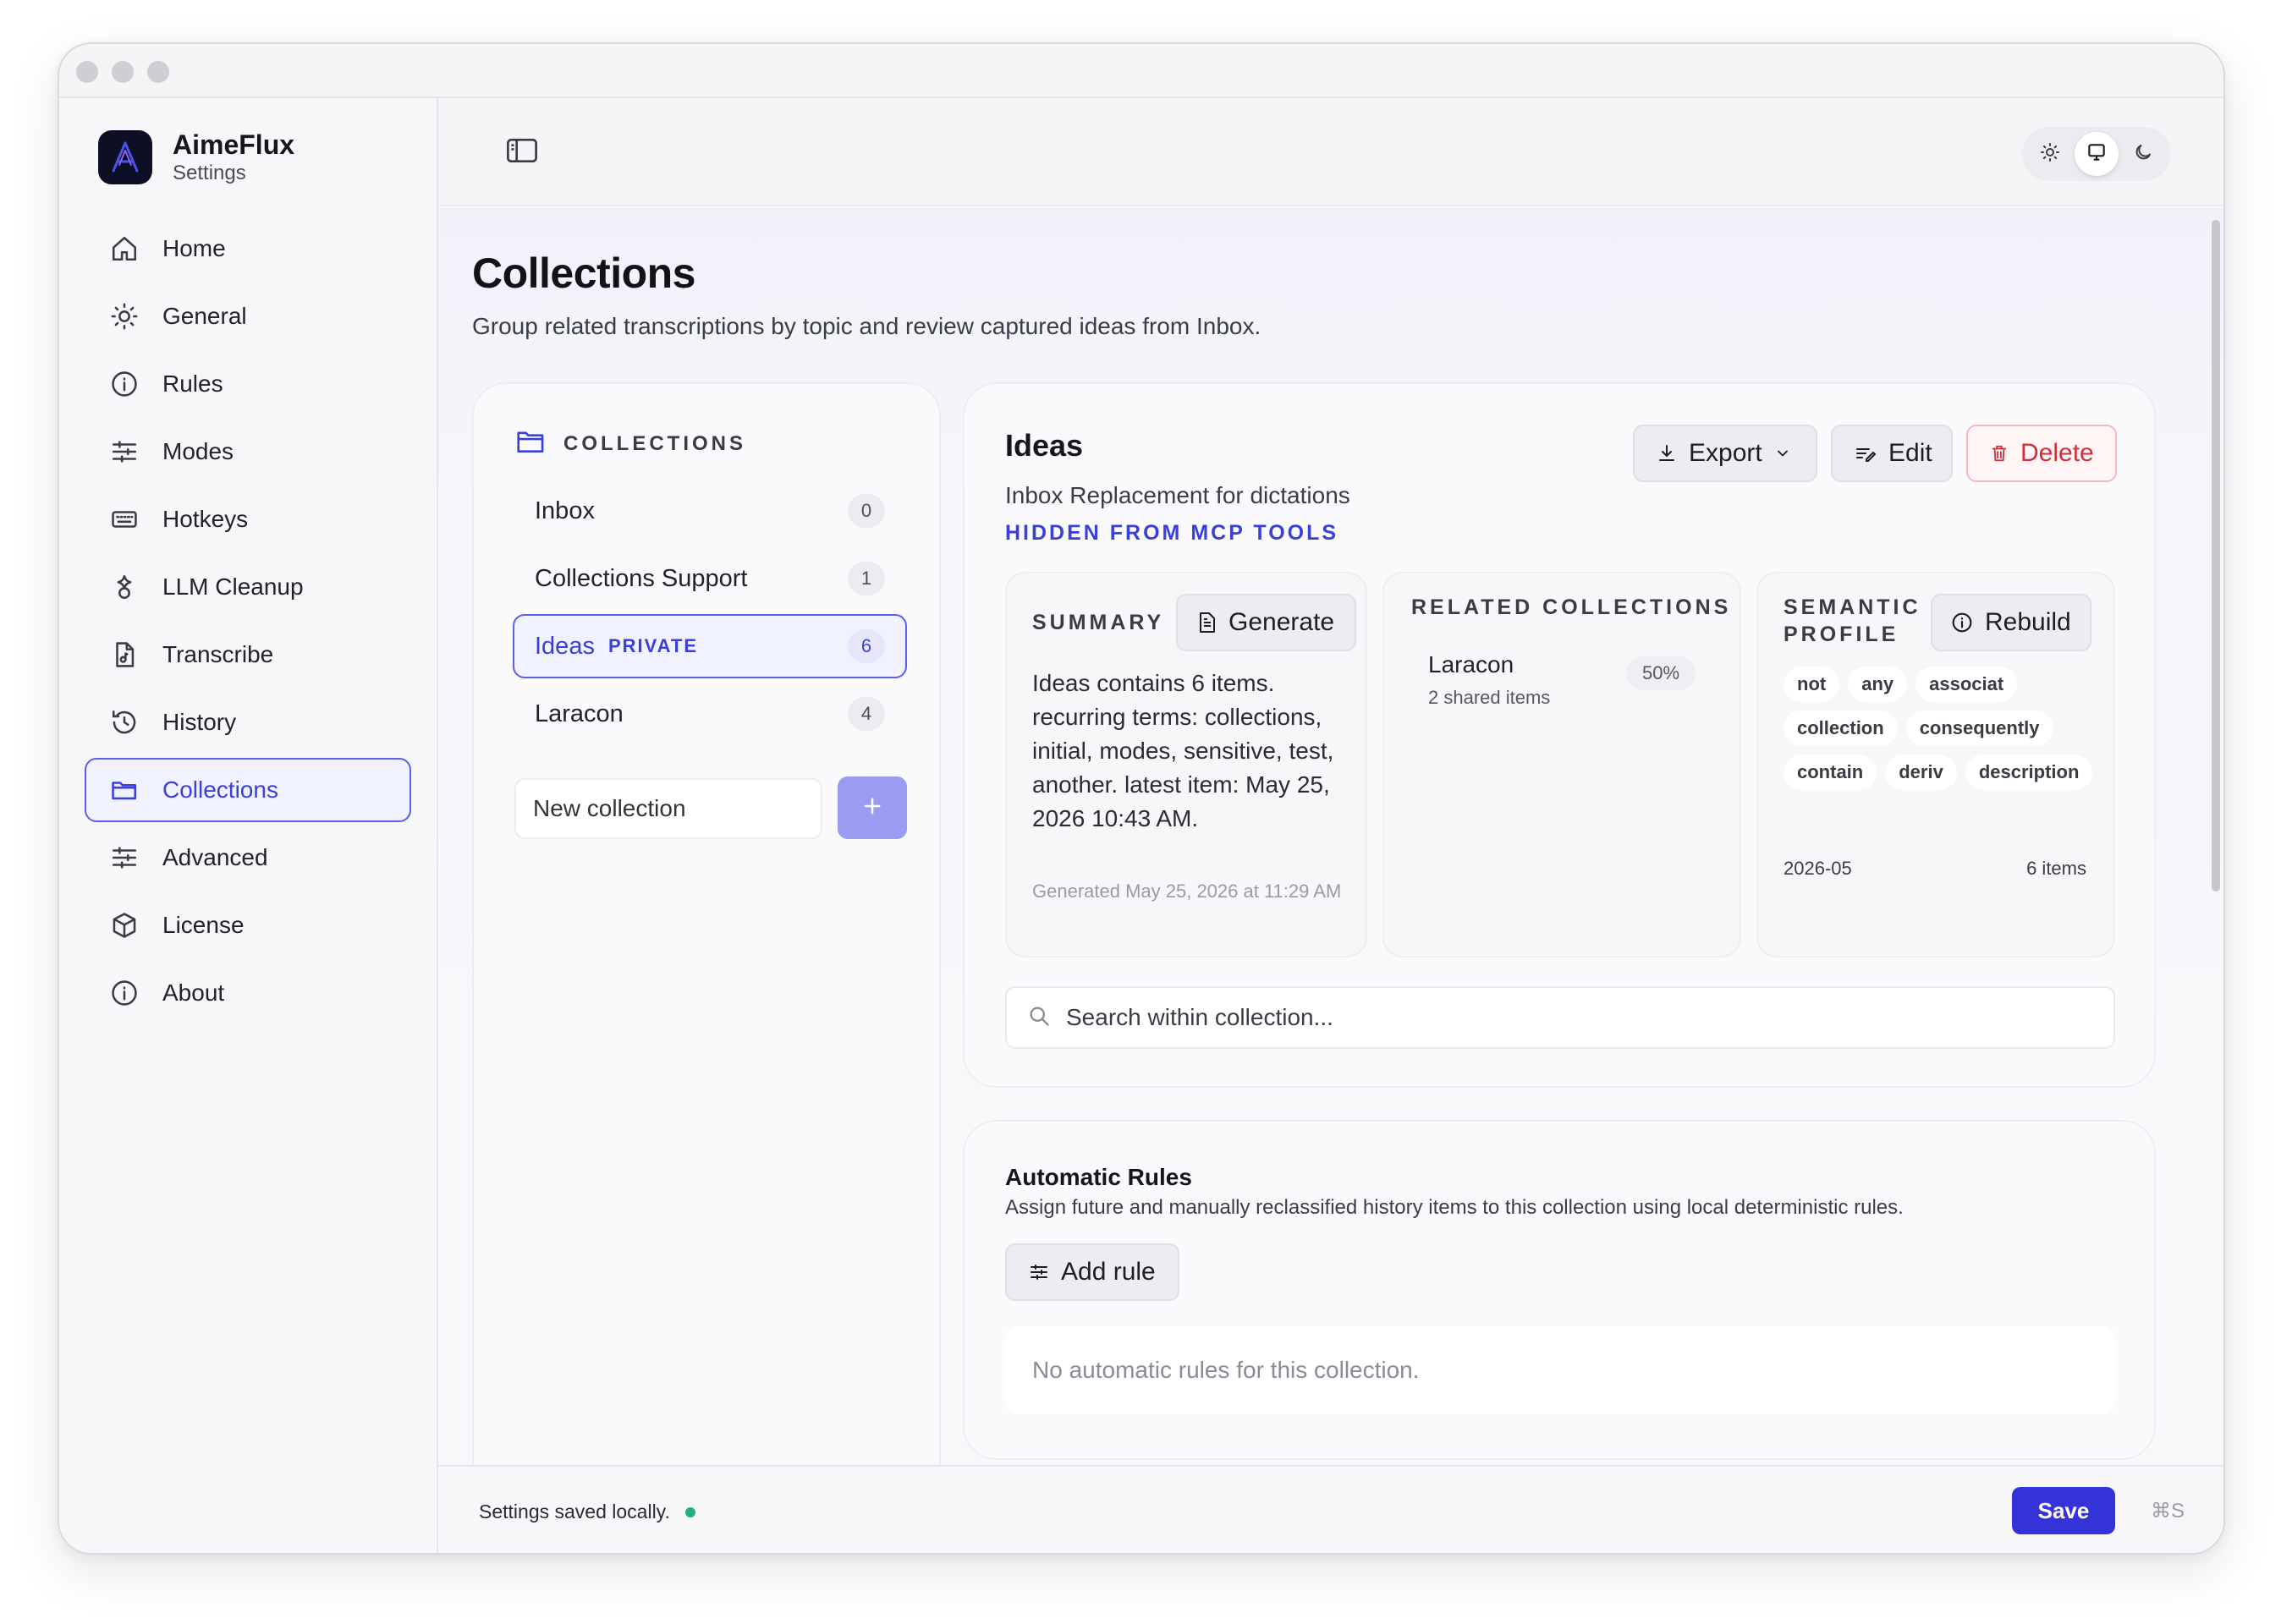  Describe the element at coordinates (1830, 772) in the screenshot. I see `term-chip: contain` at that location.